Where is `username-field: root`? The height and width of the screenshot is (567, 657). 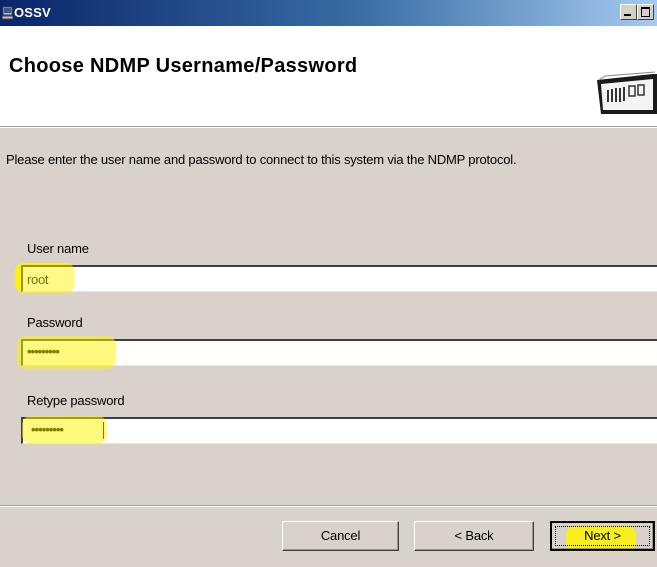 username-field: root is located at coordinates (339, 278).